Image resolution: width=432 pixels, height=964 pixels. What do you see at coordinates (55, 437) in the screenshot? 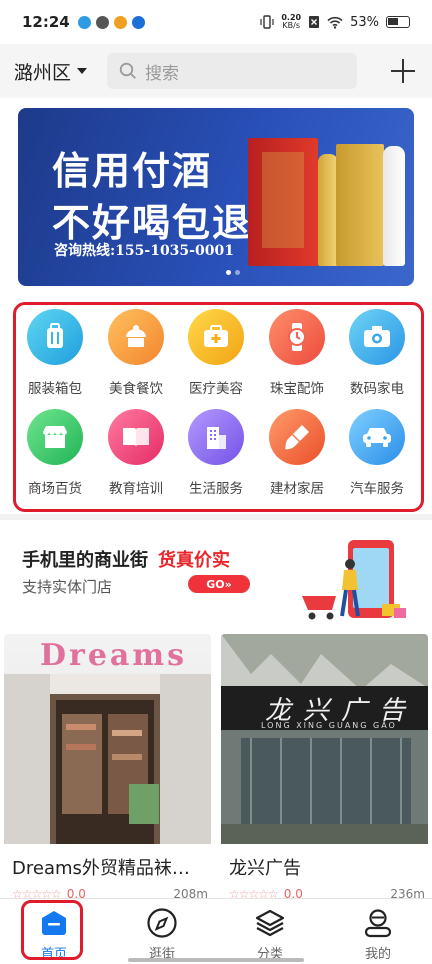
I see `store-icon` at bounding box center [55, 437].